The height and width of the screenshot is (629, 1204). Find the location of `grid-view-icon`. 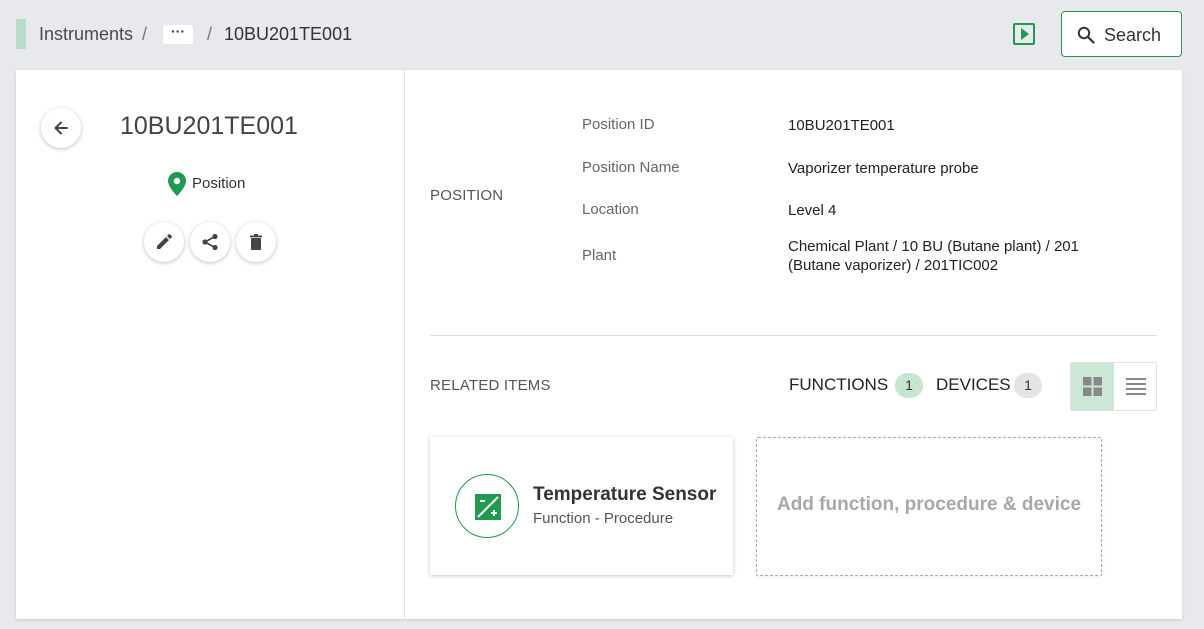

grid-view-icon is located at coordinates (1092, 386).